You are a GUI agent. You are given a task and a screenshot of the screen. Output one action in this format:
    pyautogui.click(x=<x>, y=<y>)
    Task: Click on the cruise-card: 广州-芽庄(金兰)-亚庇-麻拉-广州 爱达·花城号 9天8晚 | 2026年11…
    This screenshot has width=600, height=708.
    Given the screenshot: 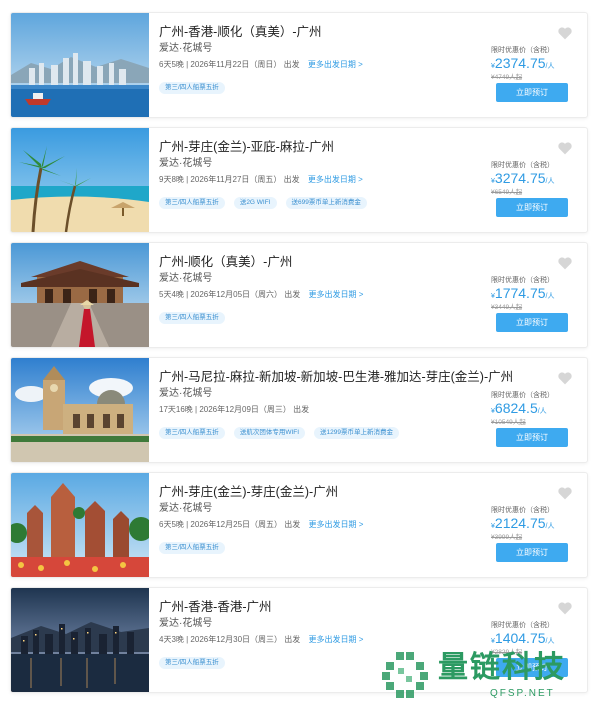 What is the action you would take?
    pyautogui.click(x=299, y=180)
    